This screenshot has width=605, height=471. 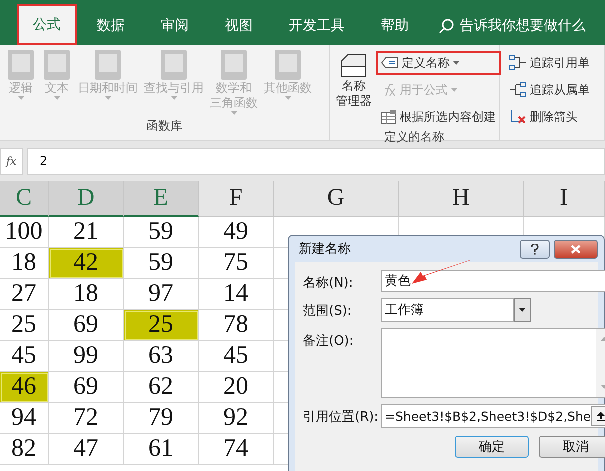 I want to click on name-manager-button: 名称 管理器, so click(x=354, y=89).